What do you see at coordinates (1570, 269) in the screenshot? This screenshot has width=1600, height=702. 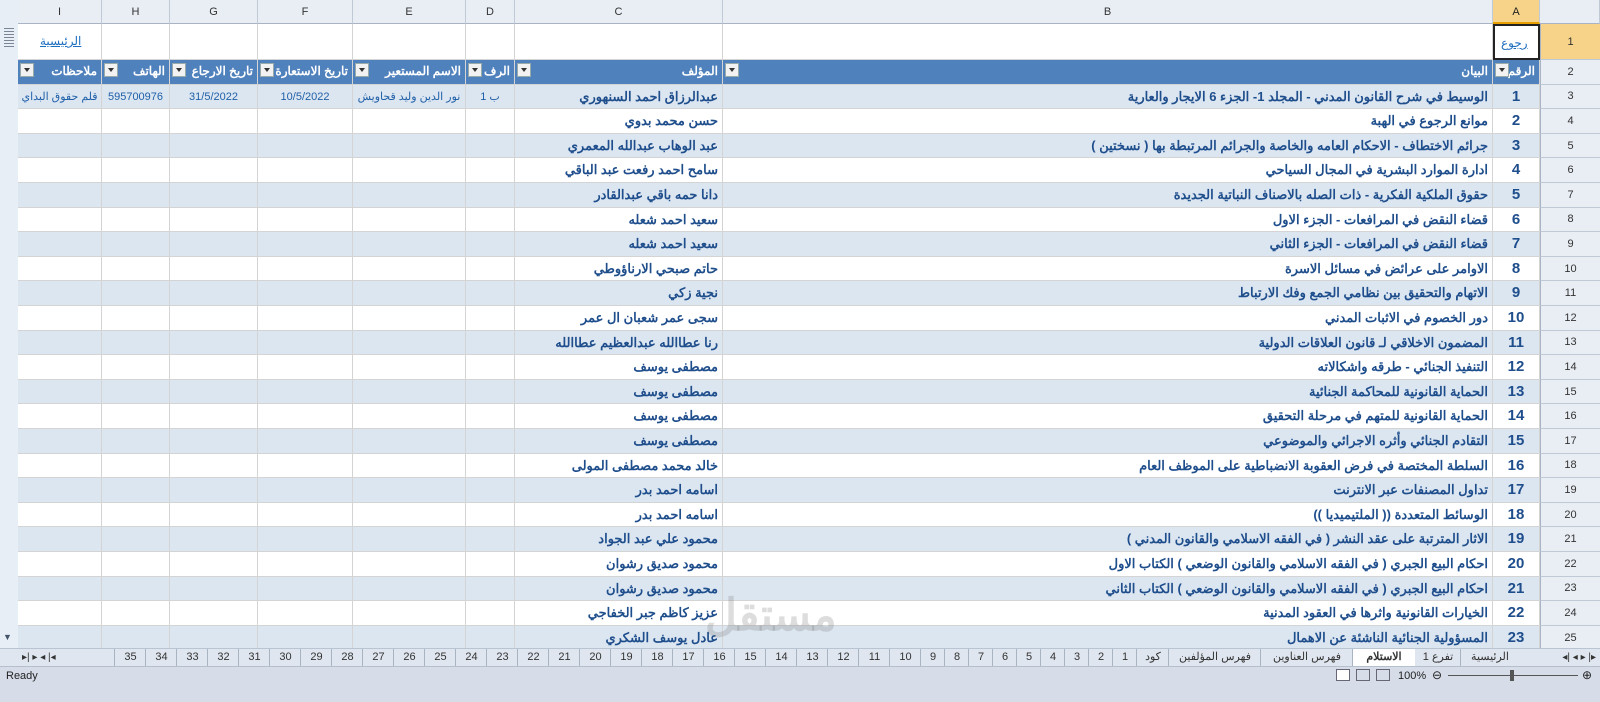 I see `row-header: 10` at bounding box center [1570, 269].